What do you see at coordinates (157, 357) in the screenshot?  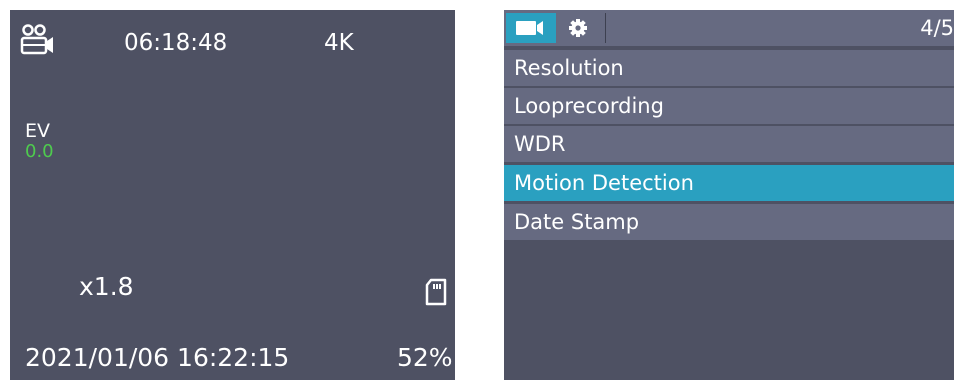 I see `datetime-stamp: 2021/01/06 16:22:15` at bounding box center [157, 357].